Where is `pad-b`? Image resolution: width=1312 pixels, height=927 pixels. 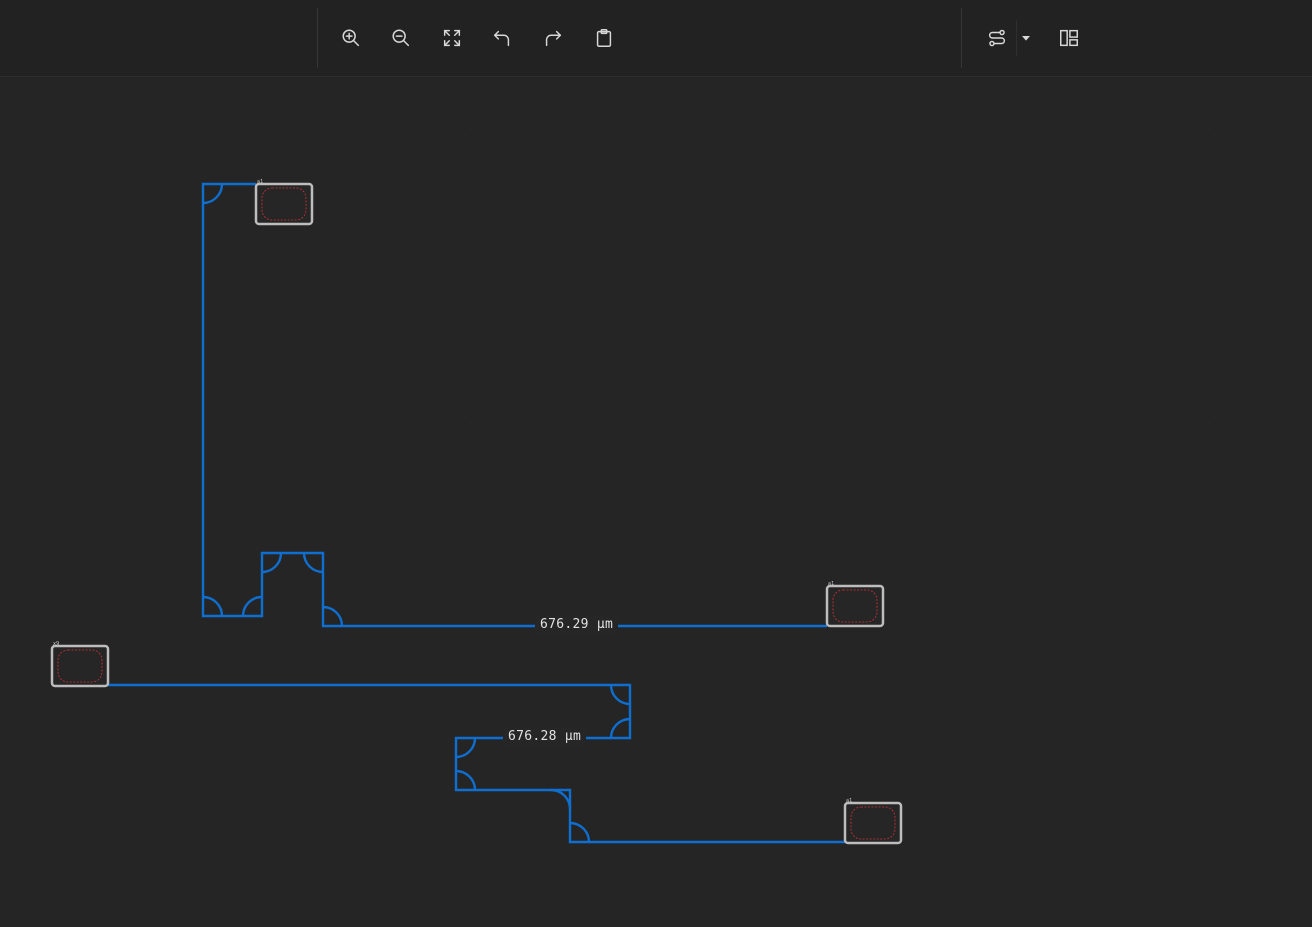
pad-b is located at coordinates (855, 606).